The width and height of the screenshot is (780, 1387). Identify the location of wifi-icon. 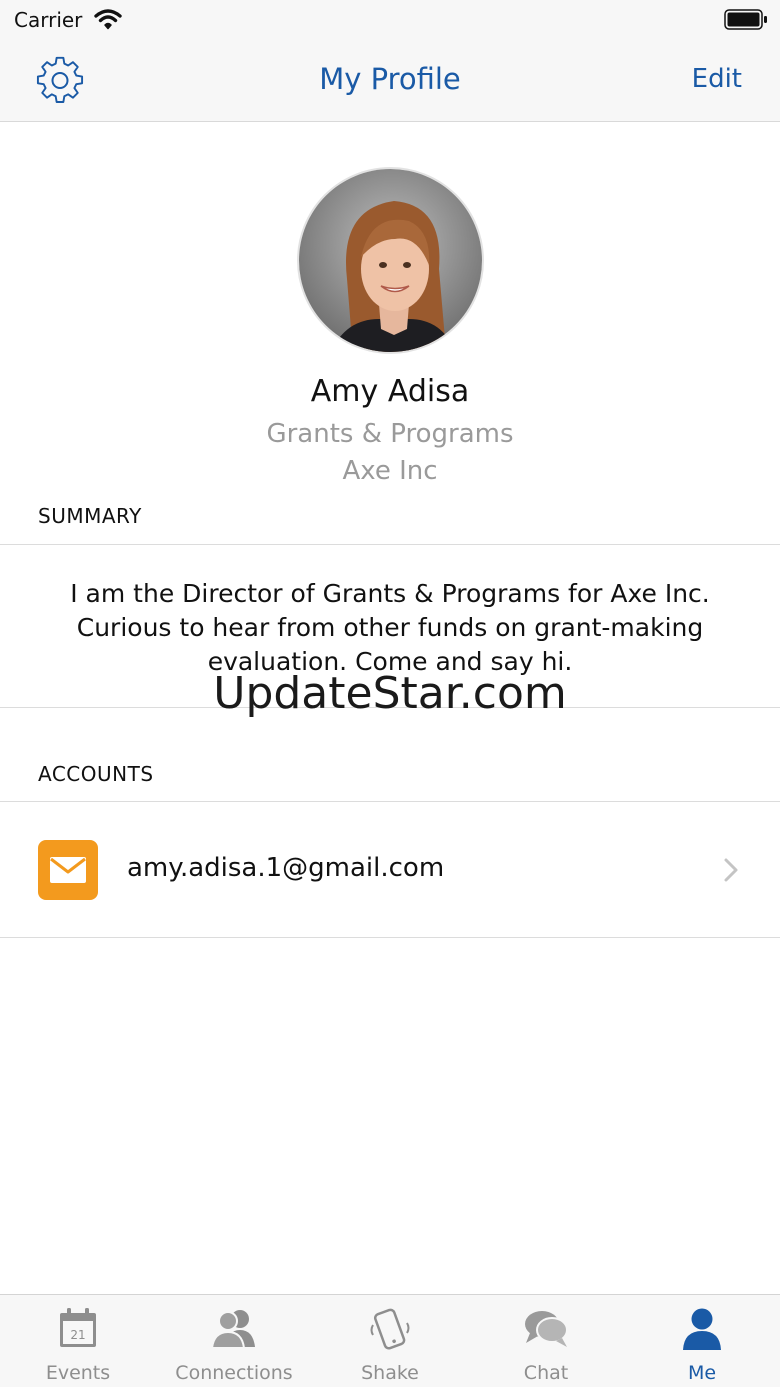
(108, 21).